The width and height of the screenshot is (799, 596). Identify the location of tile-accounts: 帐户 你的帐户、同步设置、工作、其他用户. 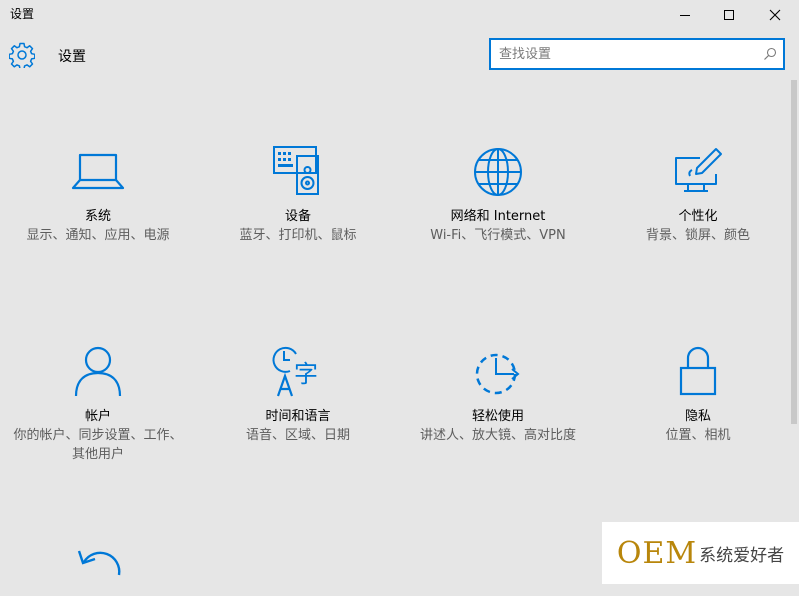
(98, 404).